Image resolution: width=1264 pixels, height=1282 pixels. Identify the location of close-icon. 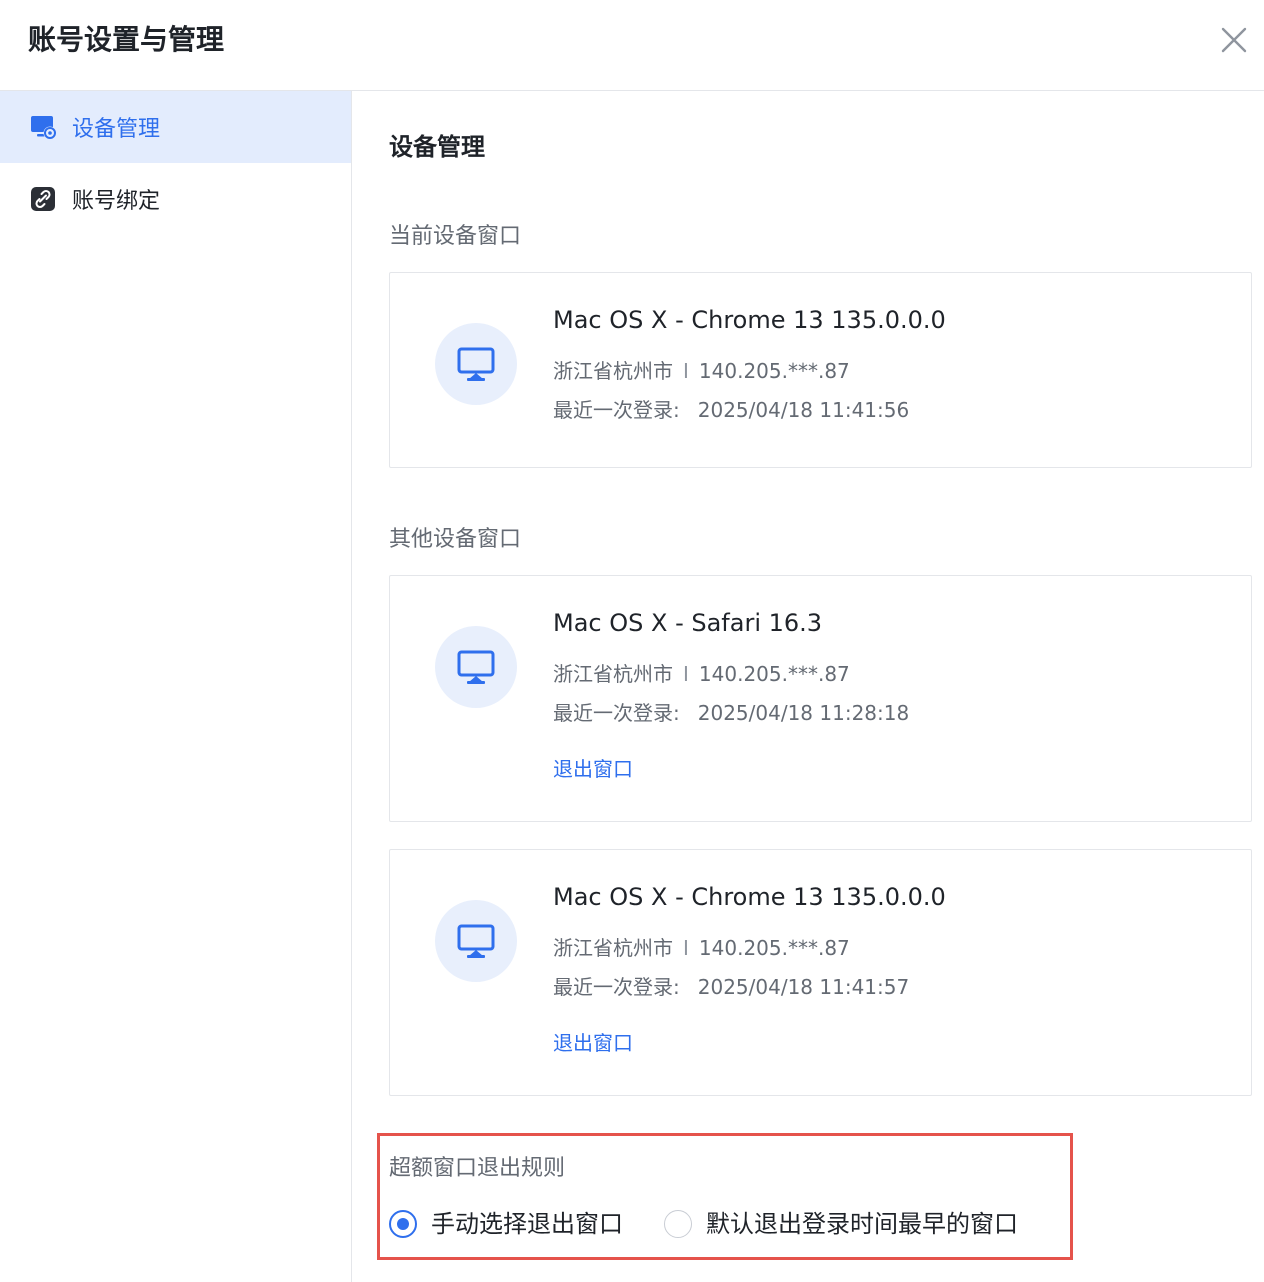
(1234, 40).